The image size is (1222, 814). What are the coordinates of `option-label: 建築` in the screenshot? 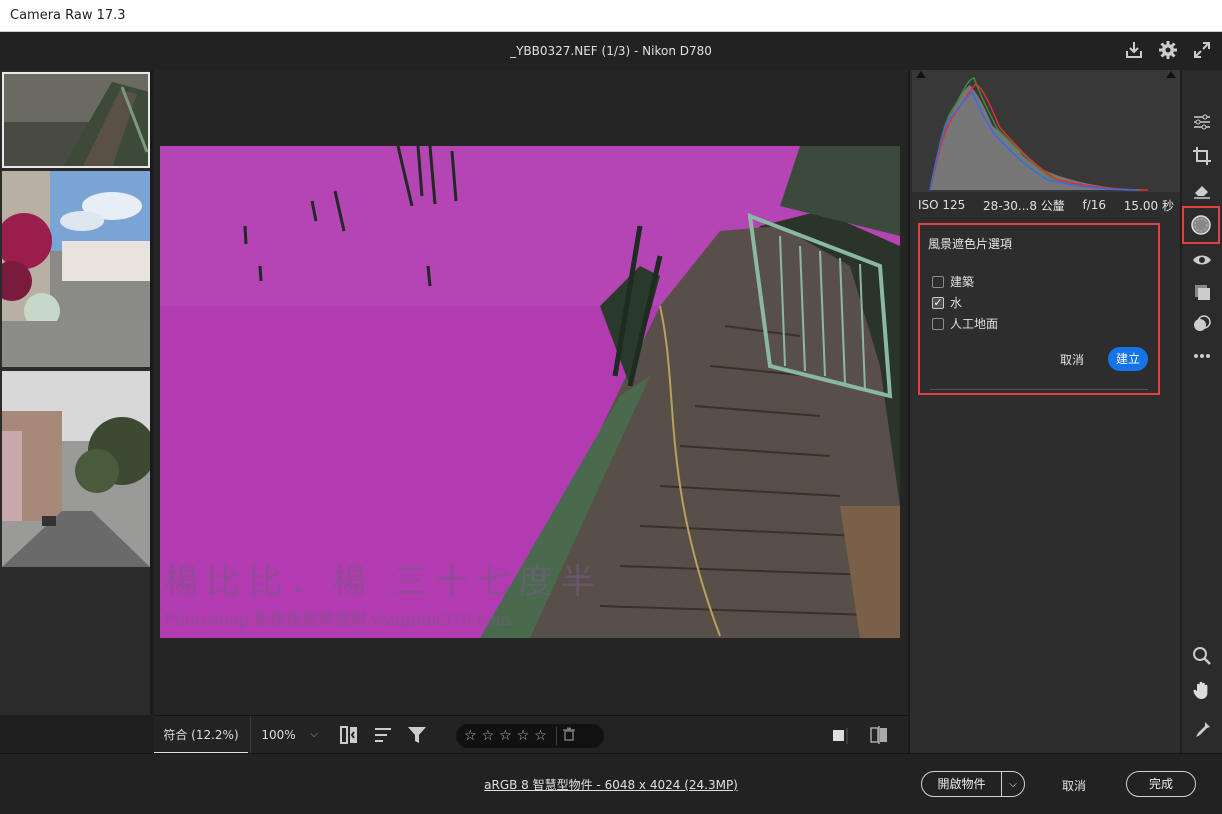 It's located at (962, 282).